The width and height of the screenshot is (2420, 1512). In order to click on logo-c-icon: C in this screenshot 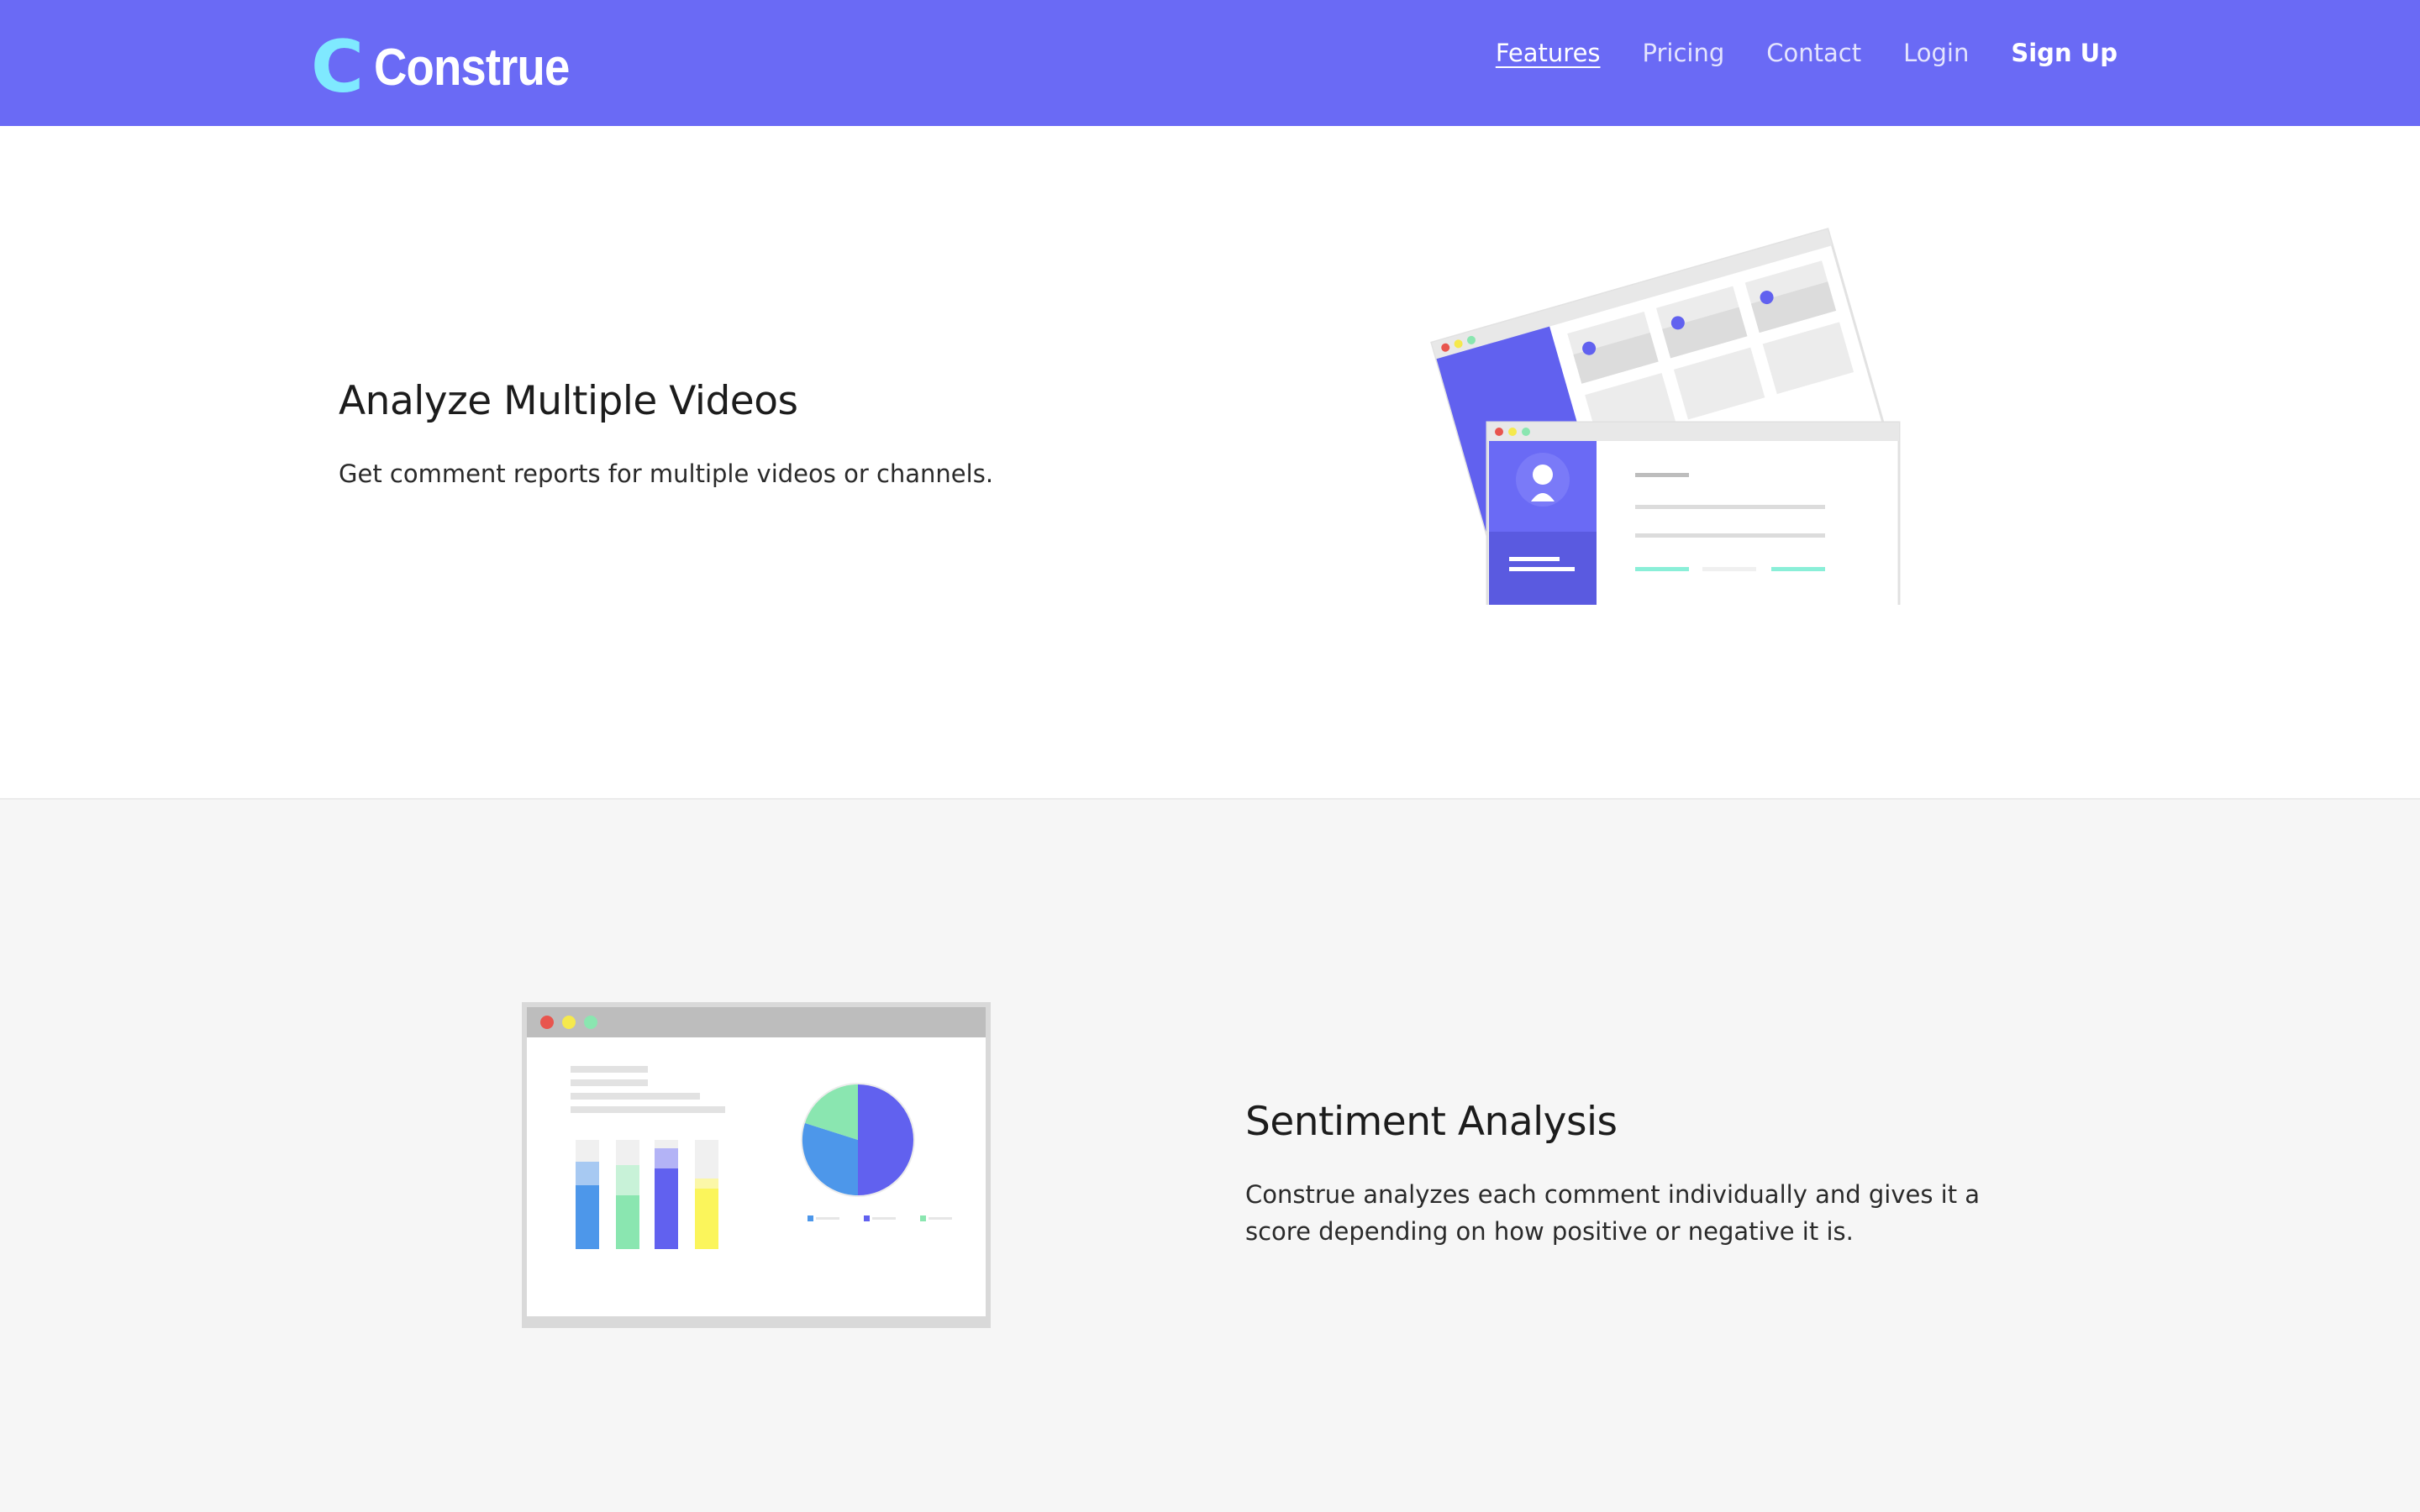, I will do `click(338, 67)`.